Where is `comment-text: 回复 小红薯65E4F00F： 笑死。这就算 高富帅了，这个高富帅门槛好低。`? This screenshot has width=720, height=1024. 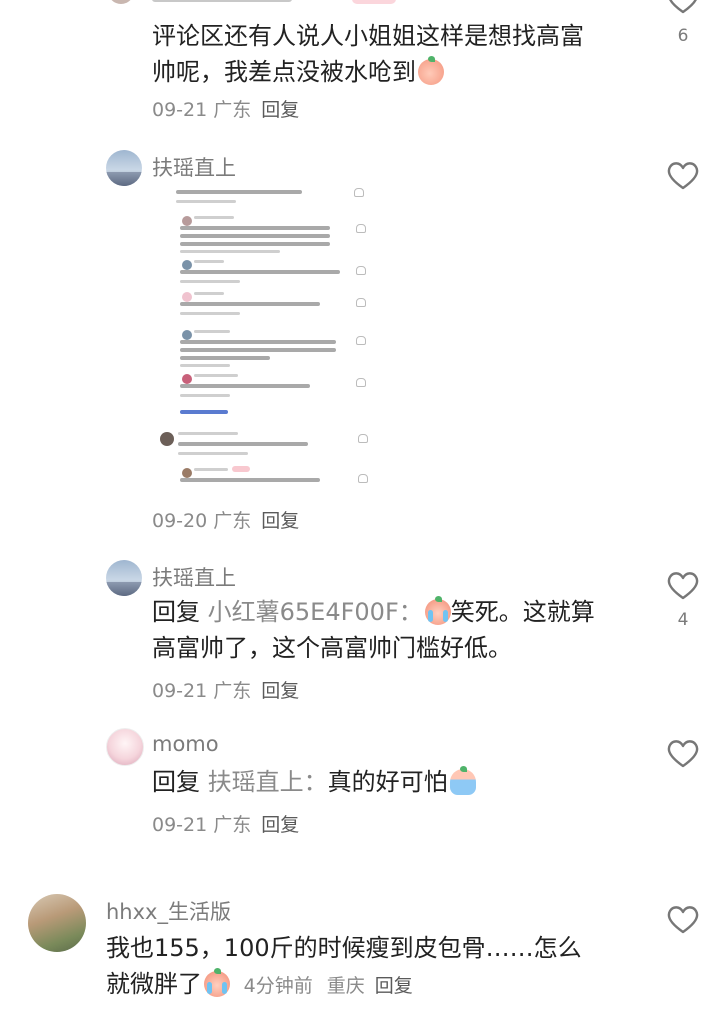
comment-text: 回复 小红薯65E4F00F： 笑死。这就算 高富帅了，这个高富帅门槛好低。 is located at coordinates (373, 629).